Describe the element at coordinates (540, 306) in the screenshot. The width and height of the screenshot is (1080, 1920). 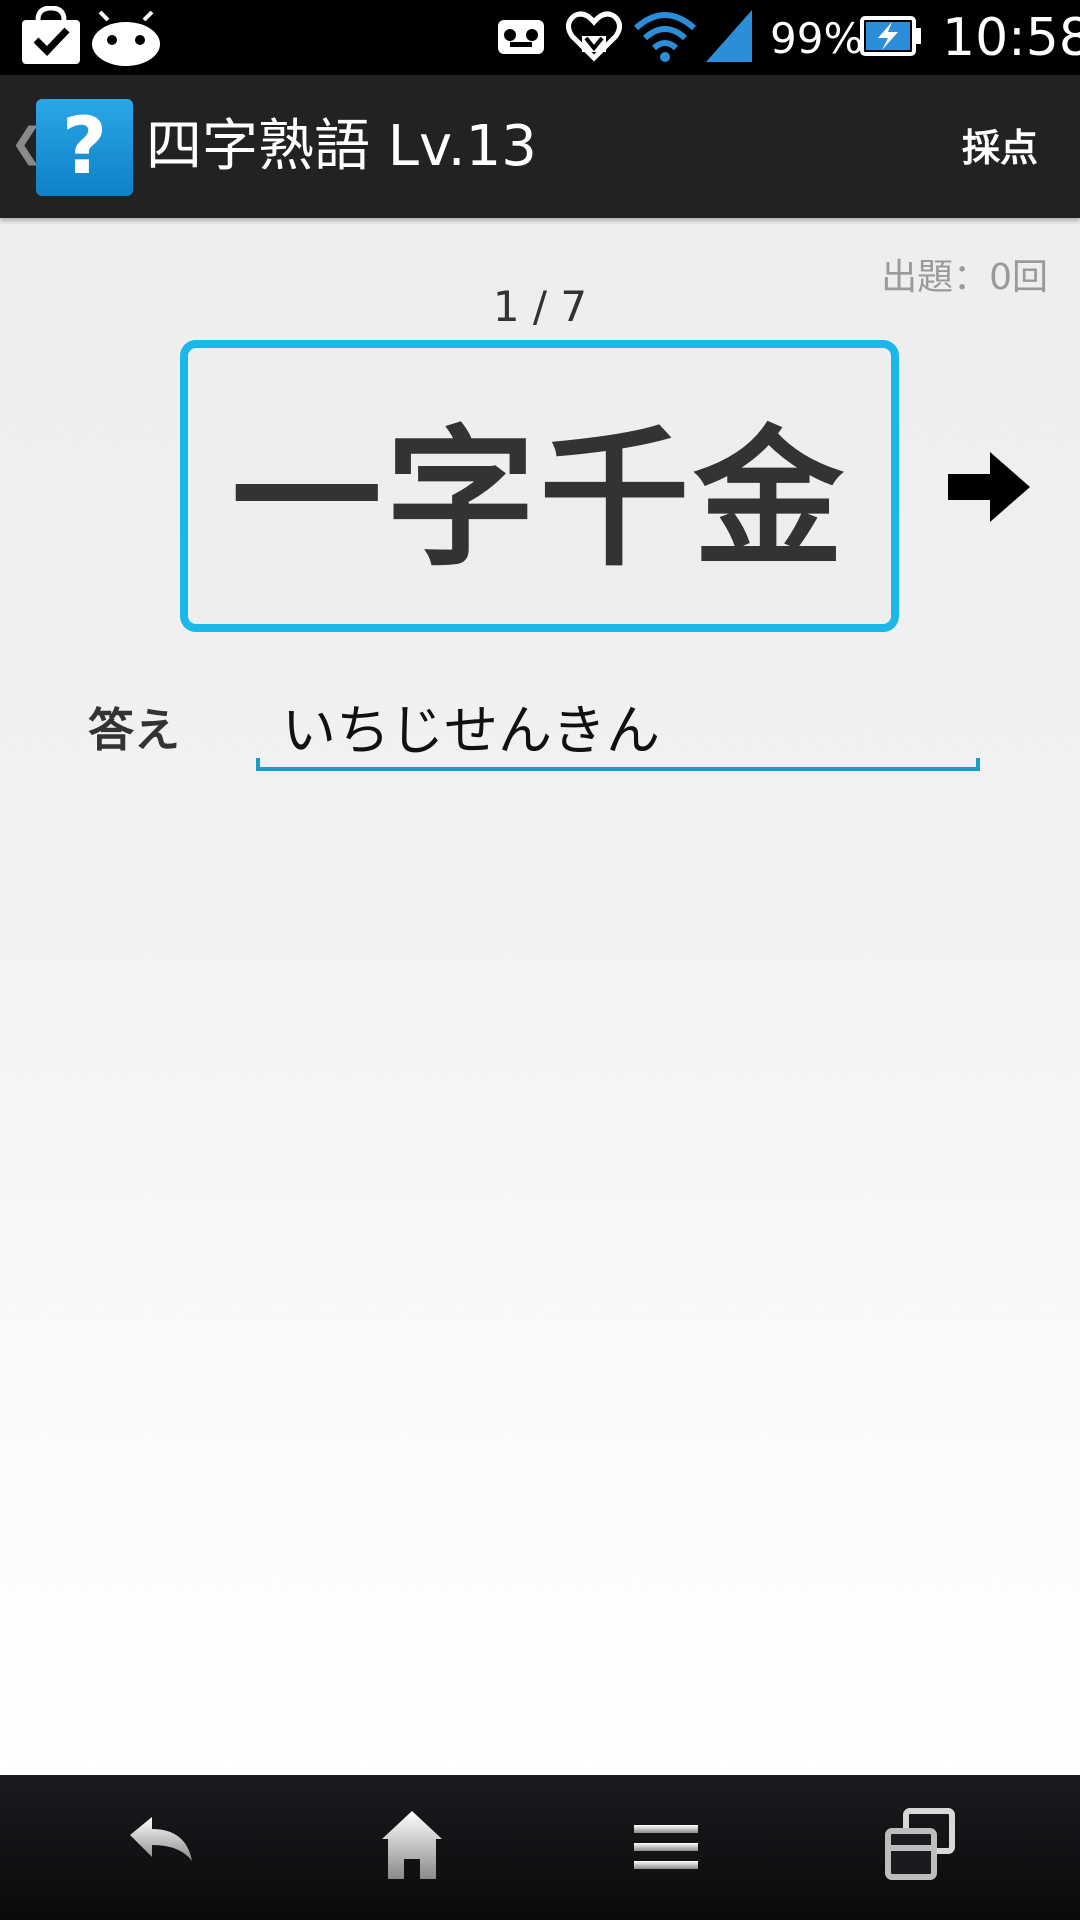
I see `page-indicator: 1 / 7` at that location.